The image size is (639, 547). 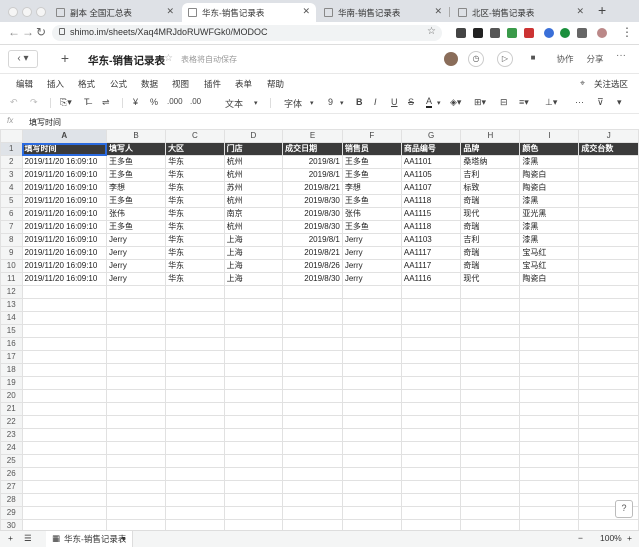 I want to click on font-size-select: 9, so click(x=330, y=102).